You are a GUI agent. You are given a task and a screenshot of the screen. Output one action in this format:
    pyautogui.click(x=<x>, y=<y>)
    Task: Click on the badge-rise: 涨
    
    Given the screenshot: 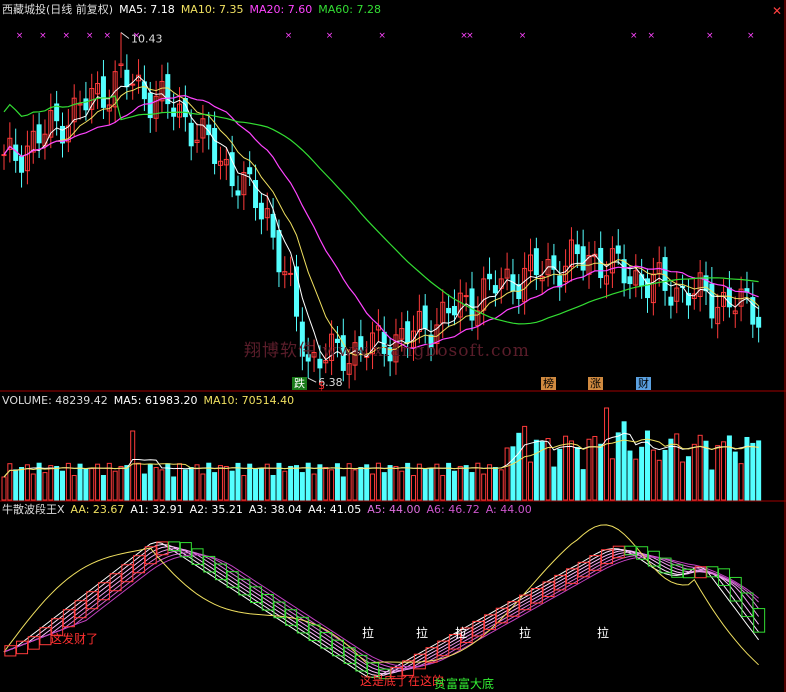 What is the action you would take?
    pyautogui.click(x=595, y=383)
    